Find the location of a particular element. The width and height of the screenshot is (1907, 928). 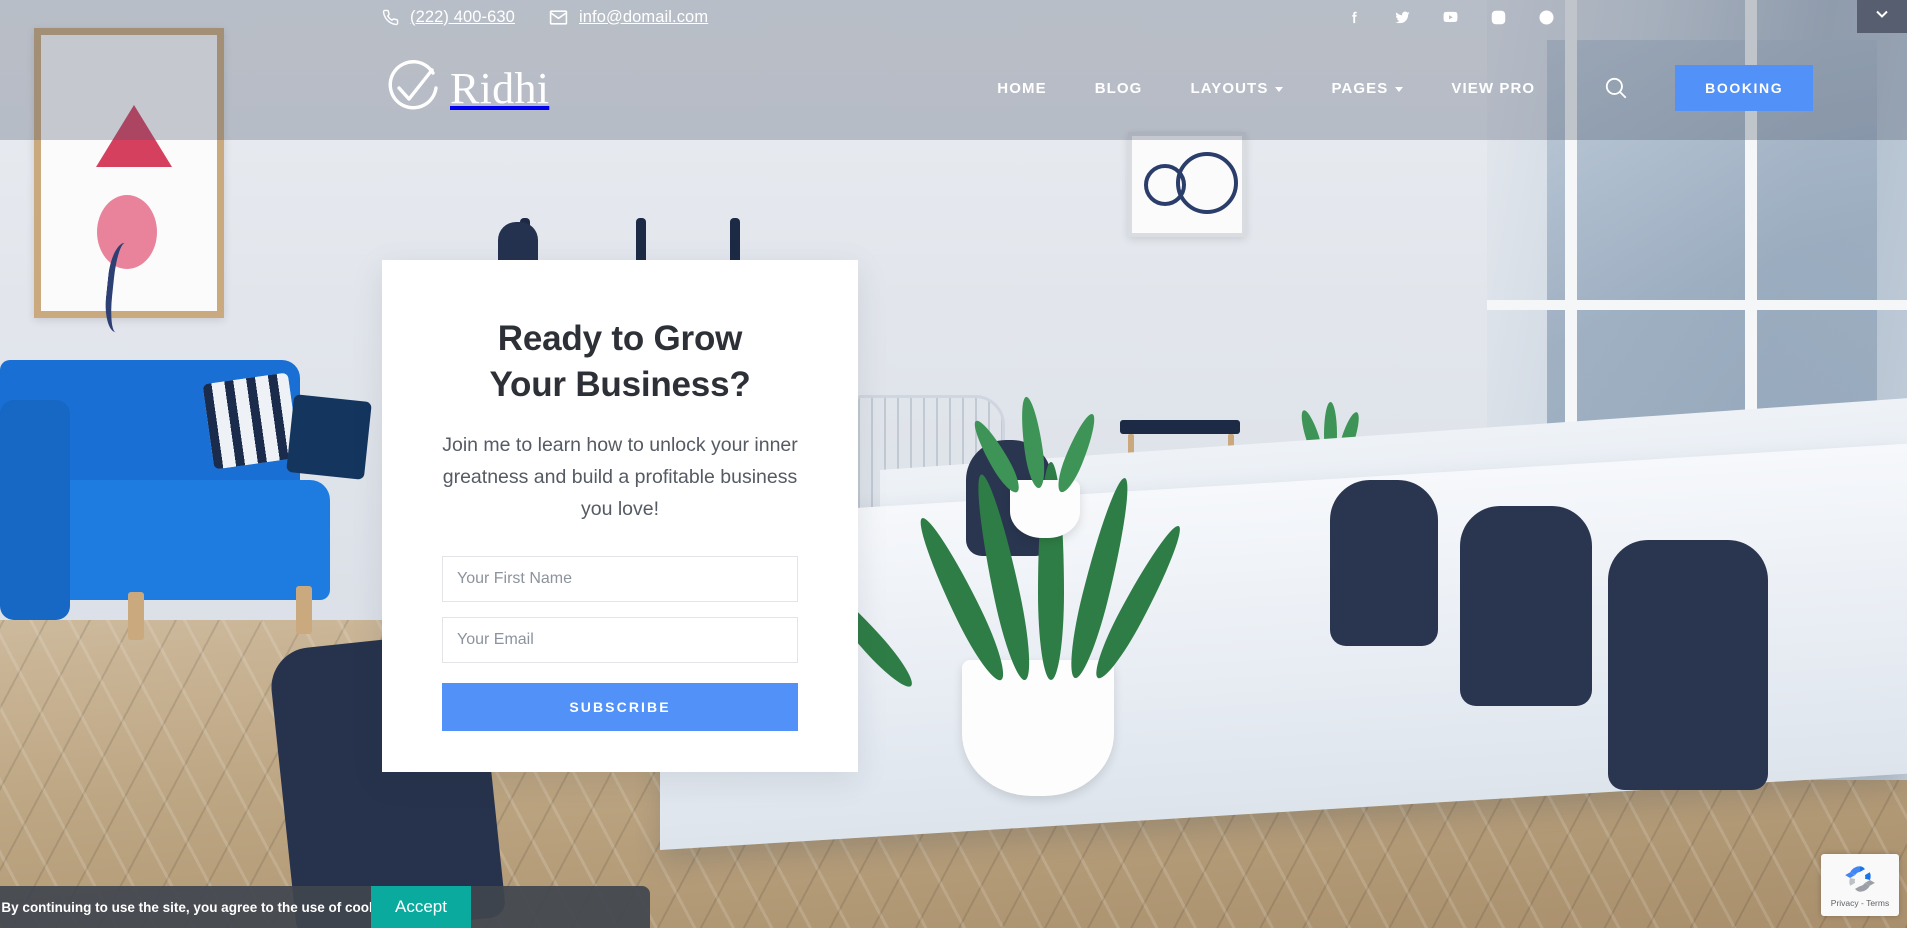

facebook-icon is located at coordinates (1354, 17).